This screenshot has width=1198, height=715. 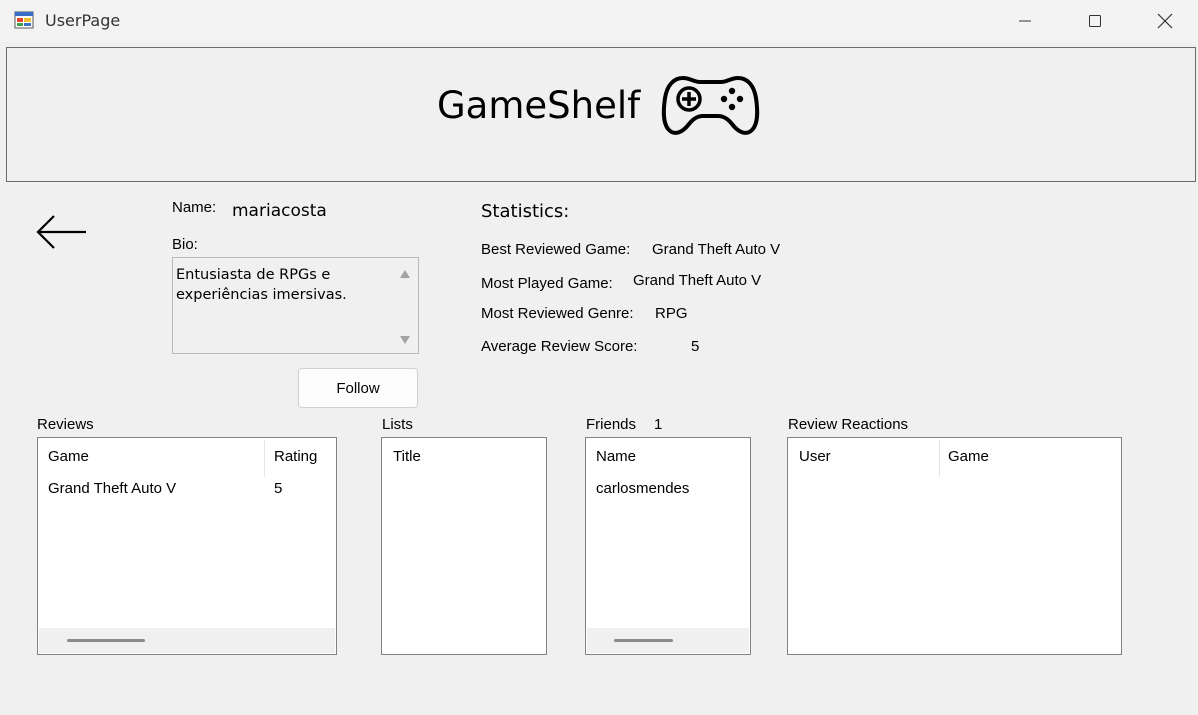 What do you see at coordinates (611, 424) in the screenshot?
I see `friends-label: Friends` at bounding box center [611, 424].